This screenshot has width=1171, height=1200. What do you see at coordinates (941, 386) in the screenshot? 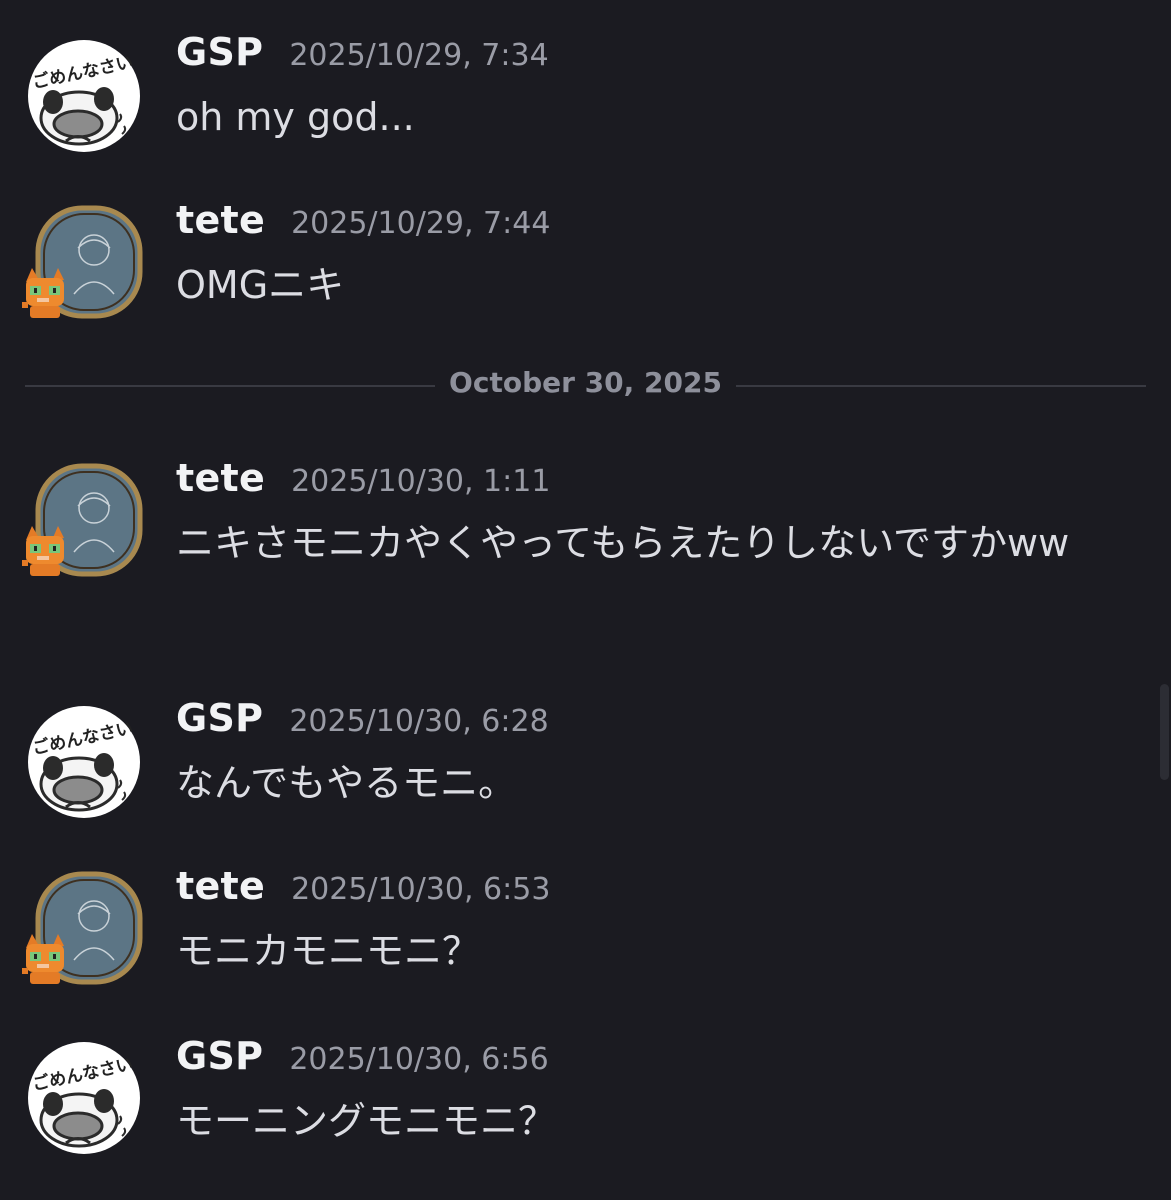
I see `divider-line` at bounding box center [941, 386].